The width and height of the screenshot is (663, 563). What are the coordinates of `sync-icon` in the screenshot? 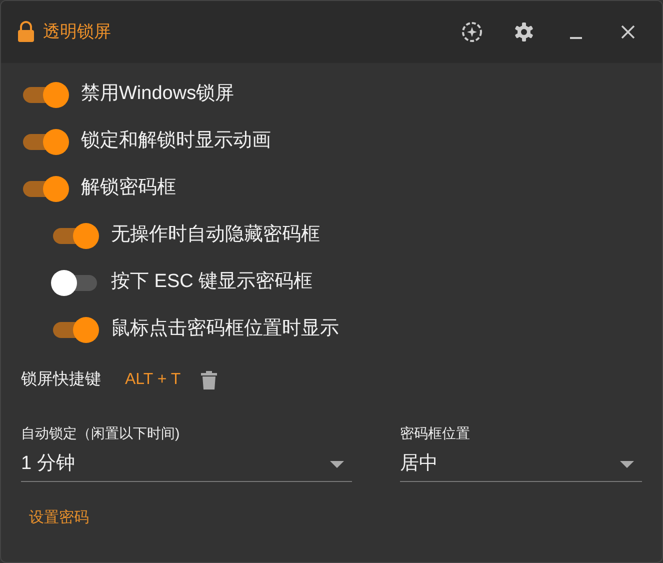 It's located at (472, 32).